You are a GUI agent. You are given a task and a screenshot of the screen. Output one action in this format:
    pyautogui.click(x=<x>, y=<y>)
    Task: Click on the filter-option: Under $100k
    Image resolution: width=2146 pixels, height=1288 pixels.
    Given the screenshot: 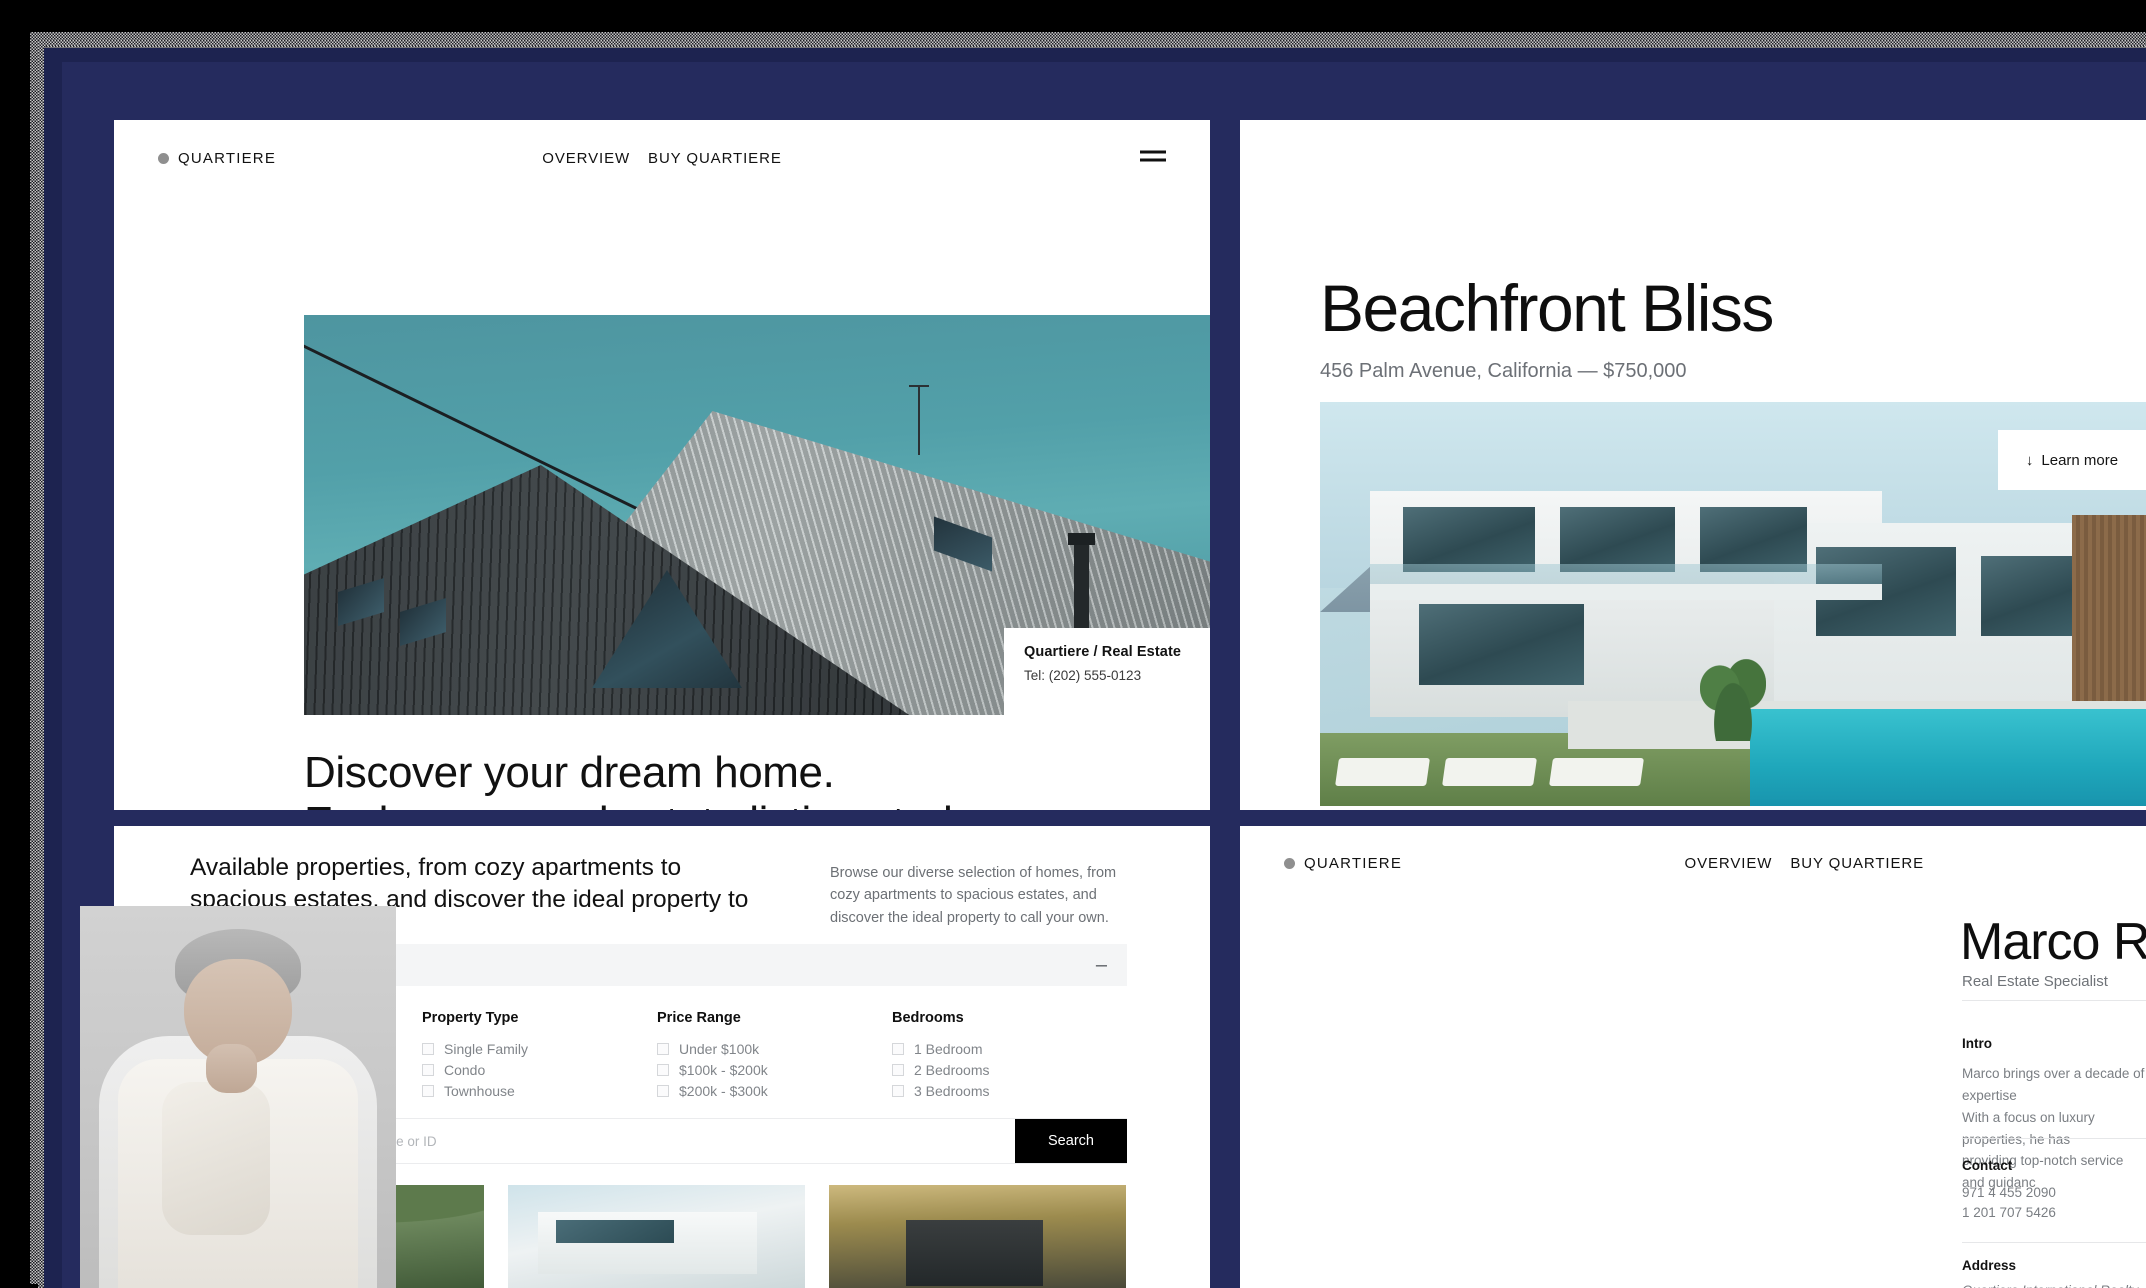 What is the action you would take?
    pyautogui.click(x=774, y=1049)
    